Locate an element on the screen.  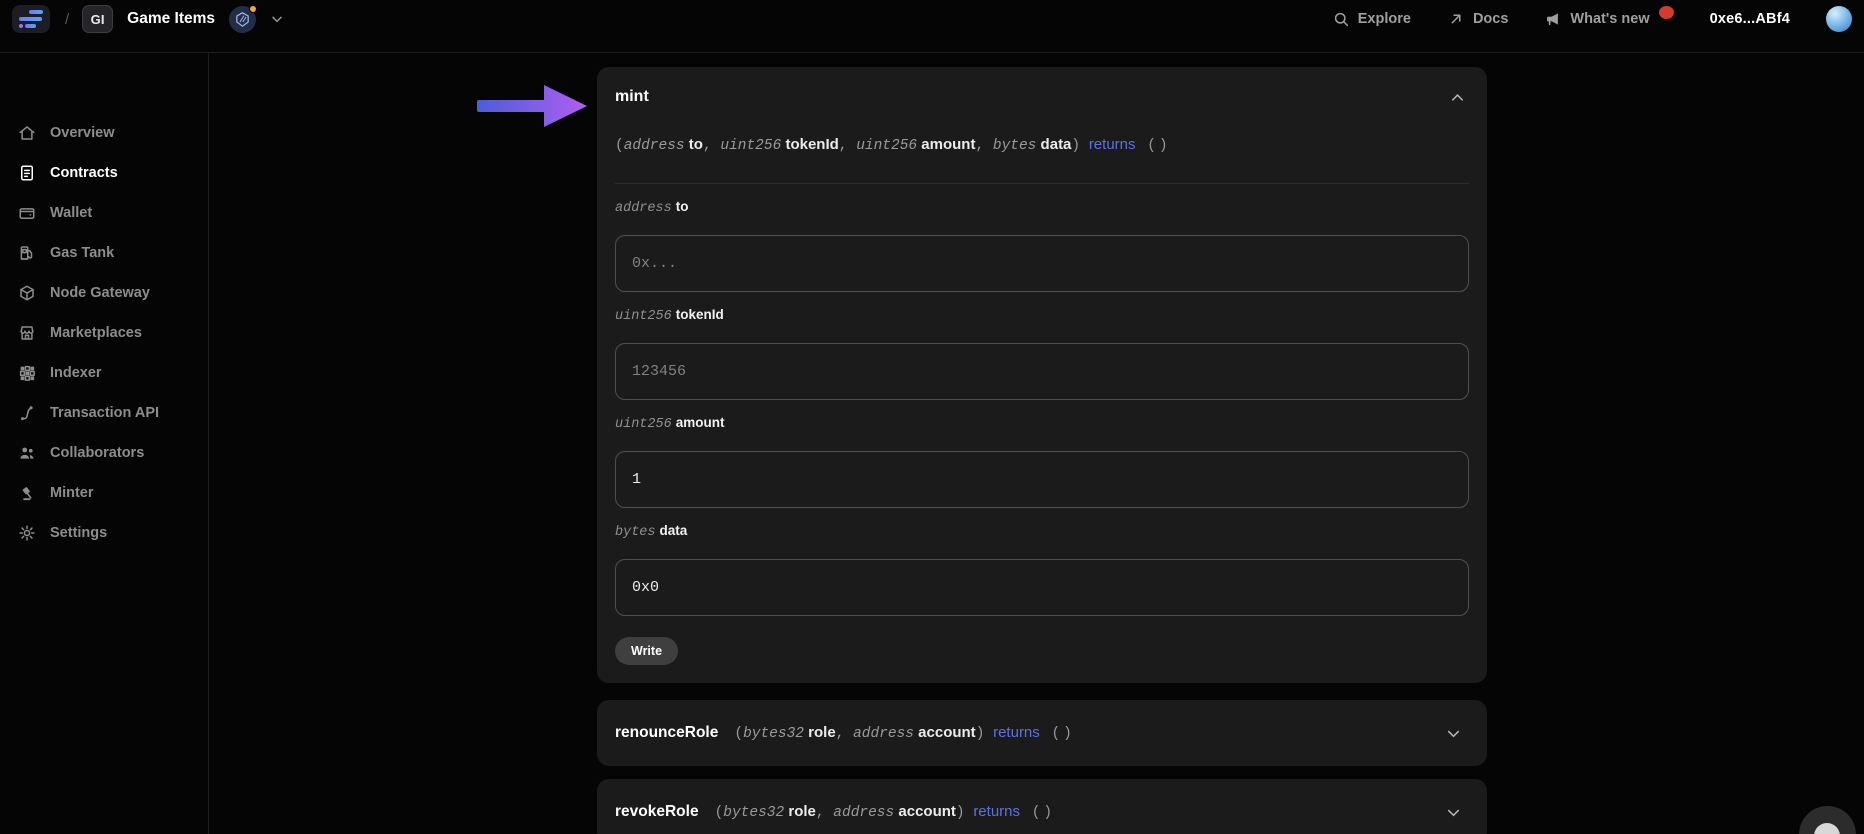
megaphone-icon is located at coordinates (1553, 19).